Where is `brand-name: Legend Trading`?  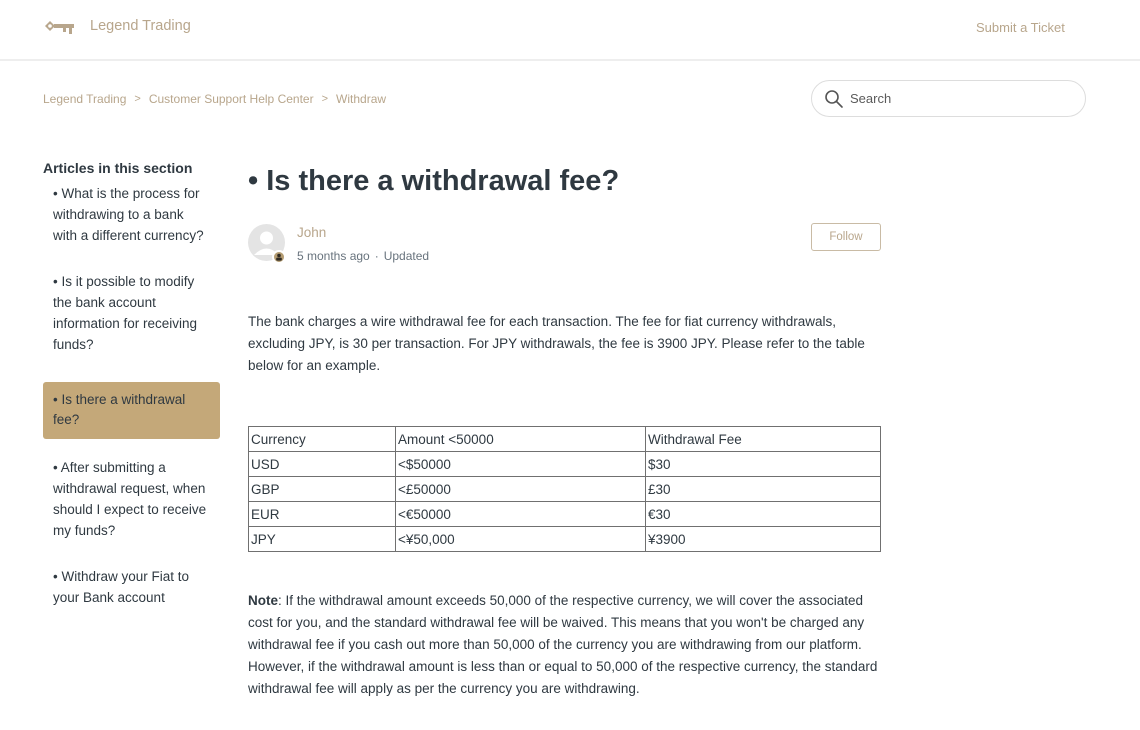 brand-name: Legend Trading is located at coordinates (140, 26).